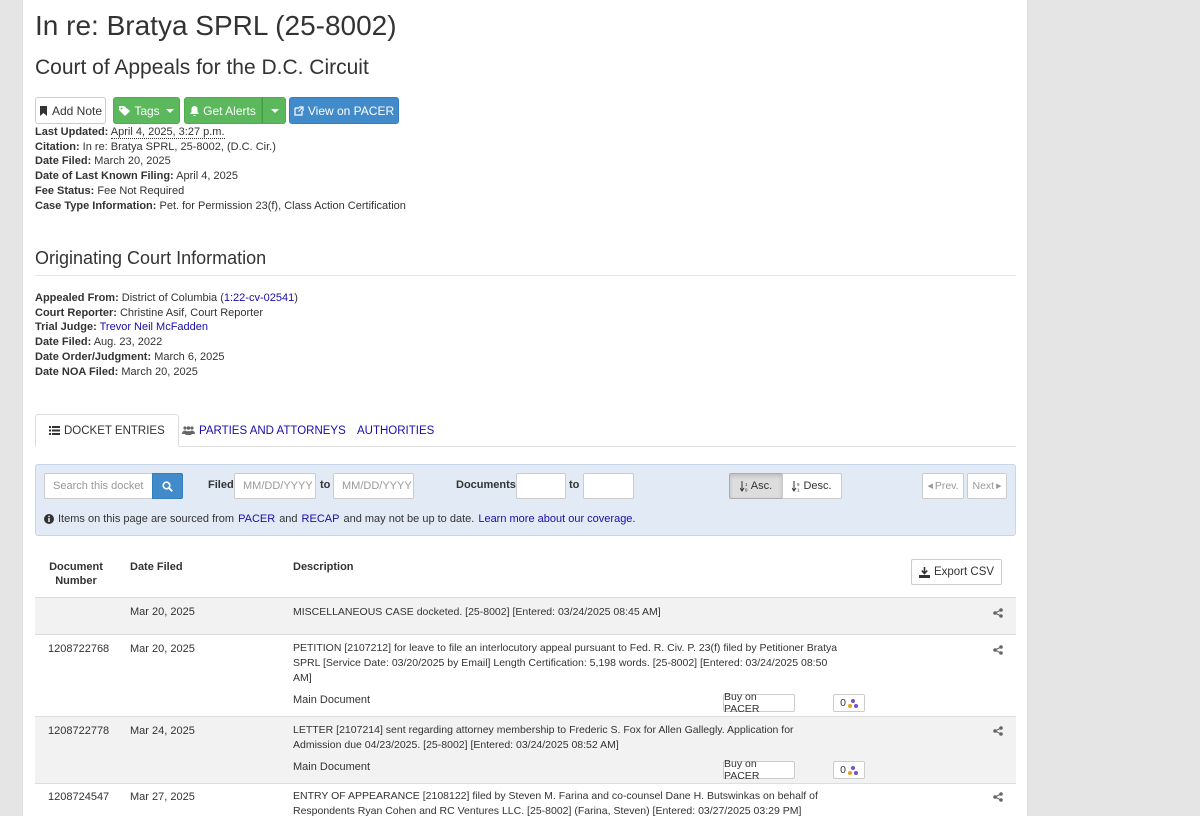 This screenshot has height=816, width=1200. I want to click on sort-descending-button: 91 Desc., so click(812, 486).